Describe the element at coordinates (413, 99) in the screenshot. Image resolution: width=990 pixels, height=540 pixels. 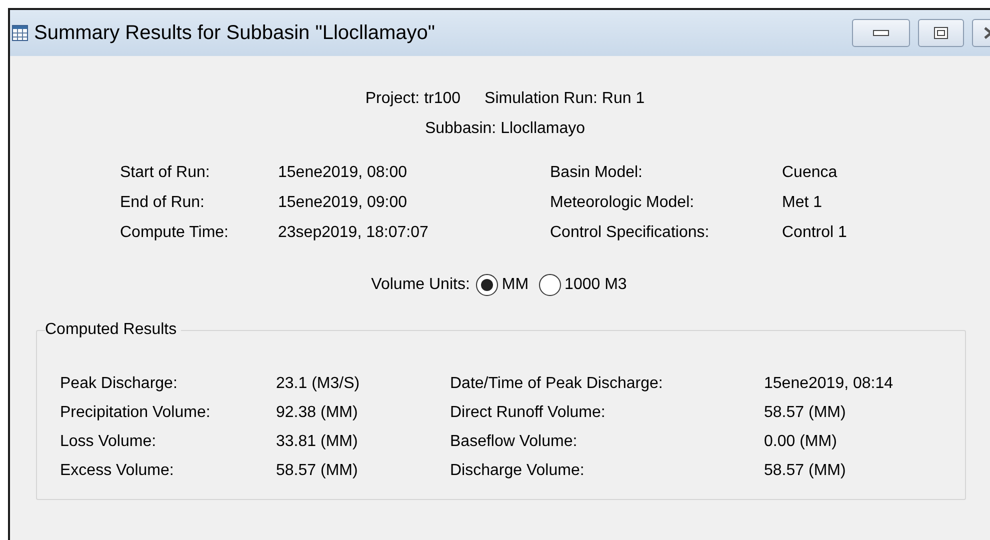
I see `project-text: Project: tr100` at that location.